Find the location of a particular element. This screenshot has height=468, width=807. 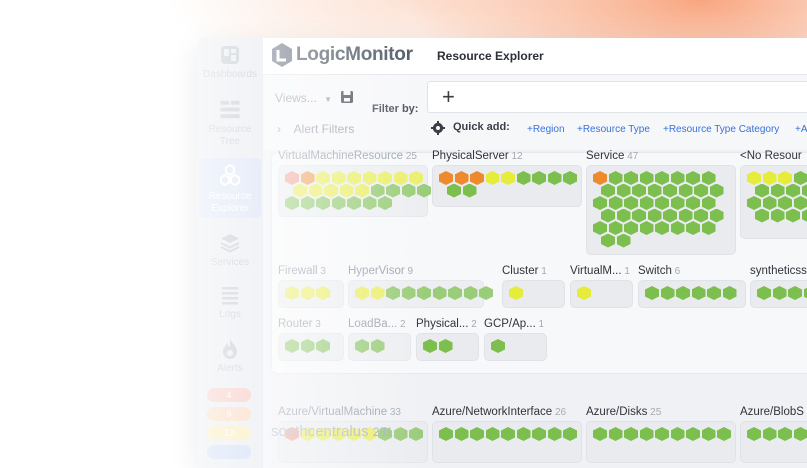

group-label-physical: Physical... 2 is located at coordinates (446, 324).